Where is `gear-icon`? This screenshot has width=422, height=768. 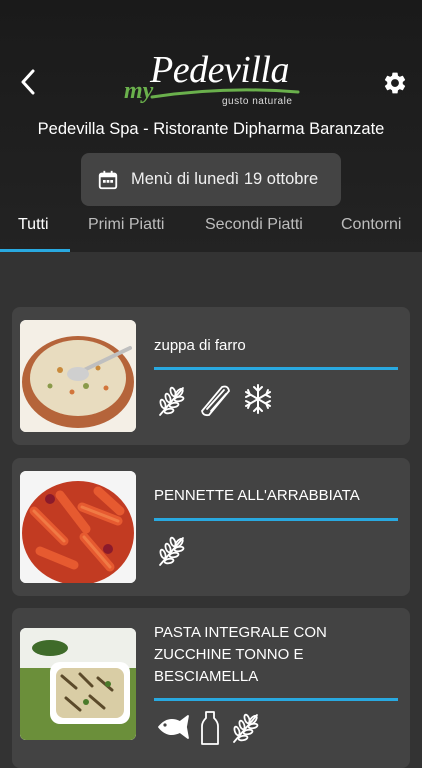 gear-icon is located at coordinates (395, 83).